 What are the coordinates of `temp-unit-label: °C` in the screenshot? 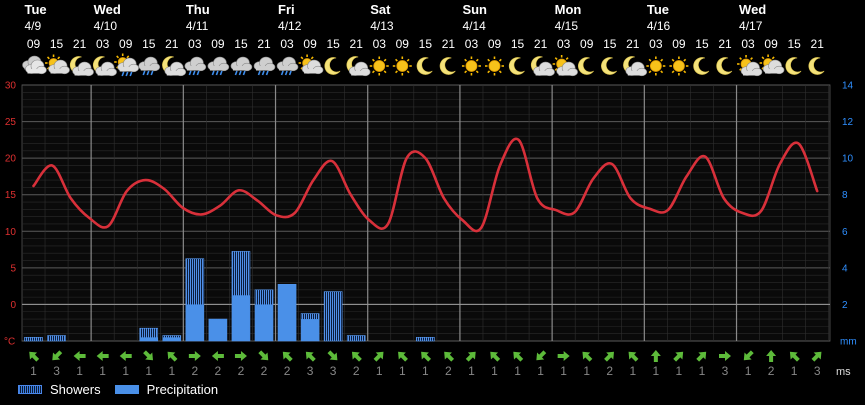 It's located at (9, 342).